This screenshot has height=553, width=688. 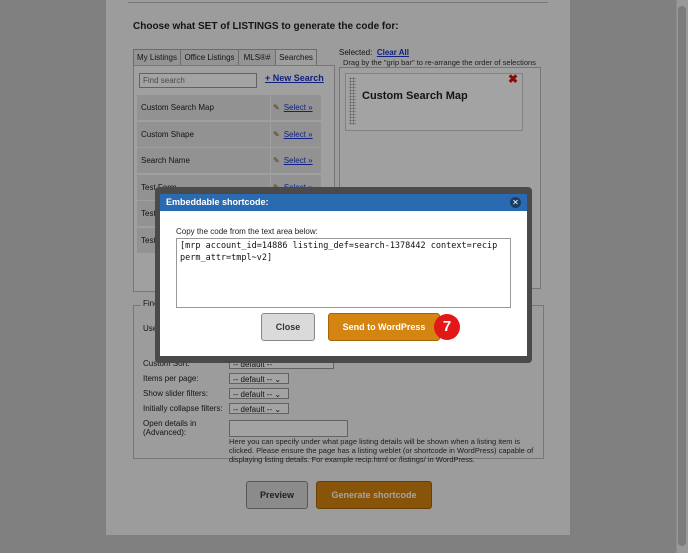 I want to click on step-badge: 7, so click(x=447, y=327).